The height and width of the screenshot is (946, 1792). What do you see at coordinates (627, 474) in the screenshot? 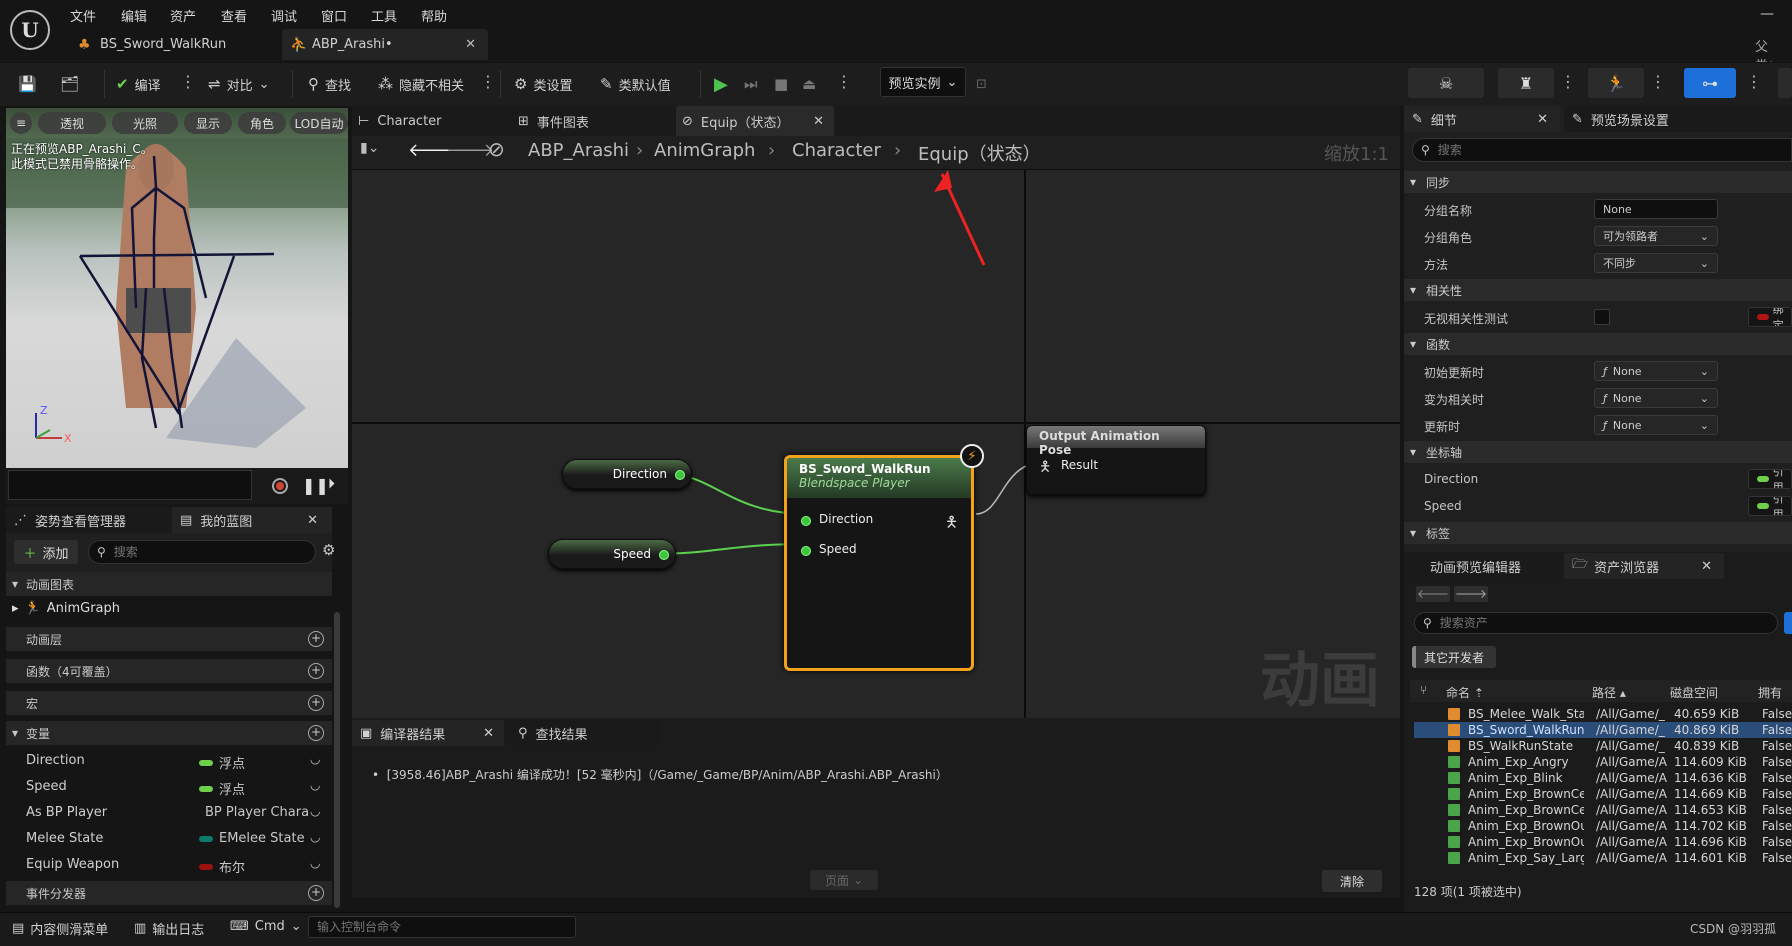
I see `direction-get-node: Direction` at bounding box center [627, 474].